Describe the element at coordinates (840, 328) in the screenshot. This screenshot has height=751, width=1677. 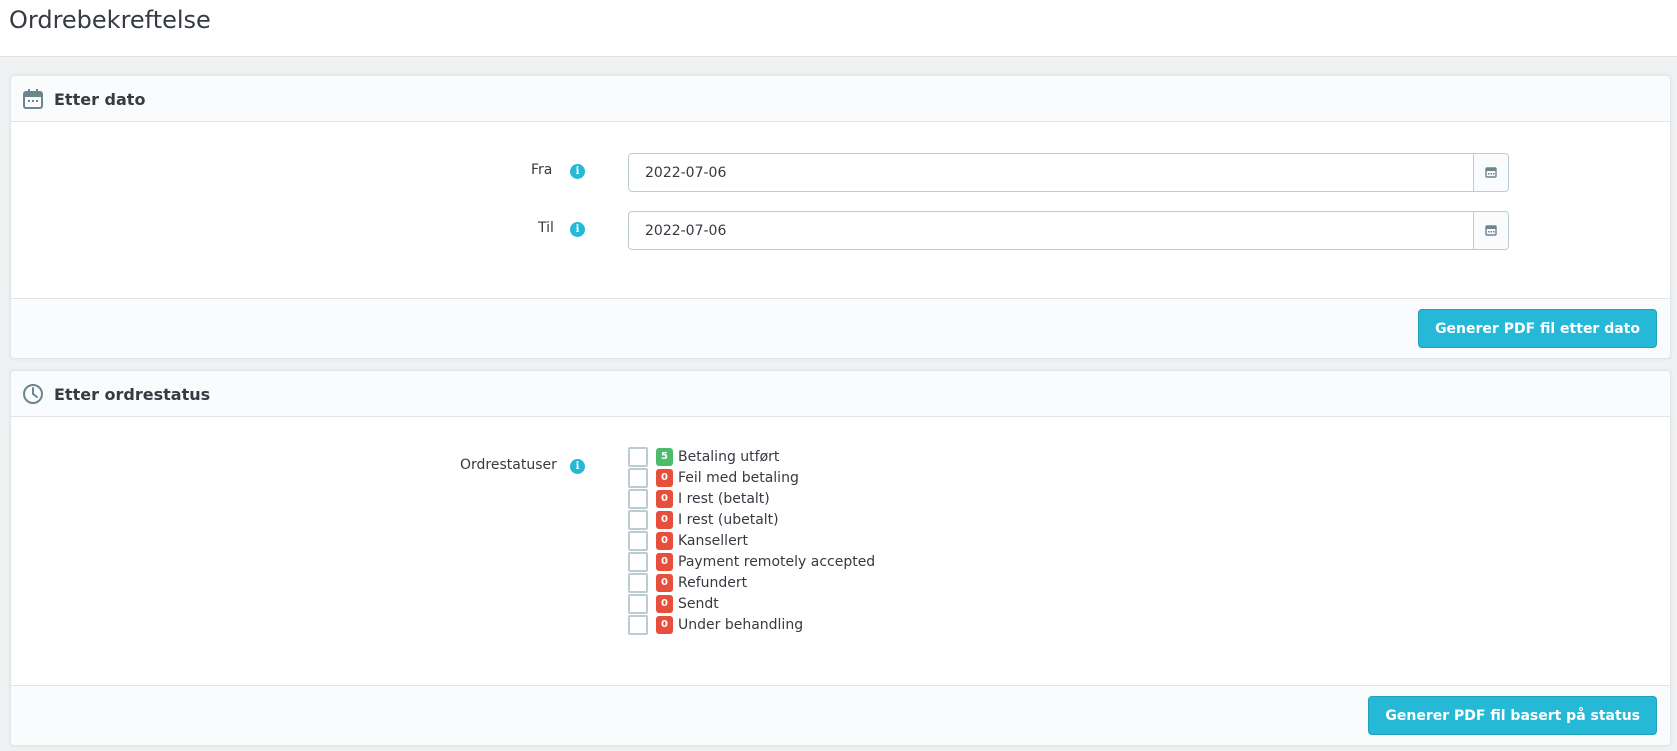
I see `date-panel-footer: Generer PDF fil etter dato` at that location.